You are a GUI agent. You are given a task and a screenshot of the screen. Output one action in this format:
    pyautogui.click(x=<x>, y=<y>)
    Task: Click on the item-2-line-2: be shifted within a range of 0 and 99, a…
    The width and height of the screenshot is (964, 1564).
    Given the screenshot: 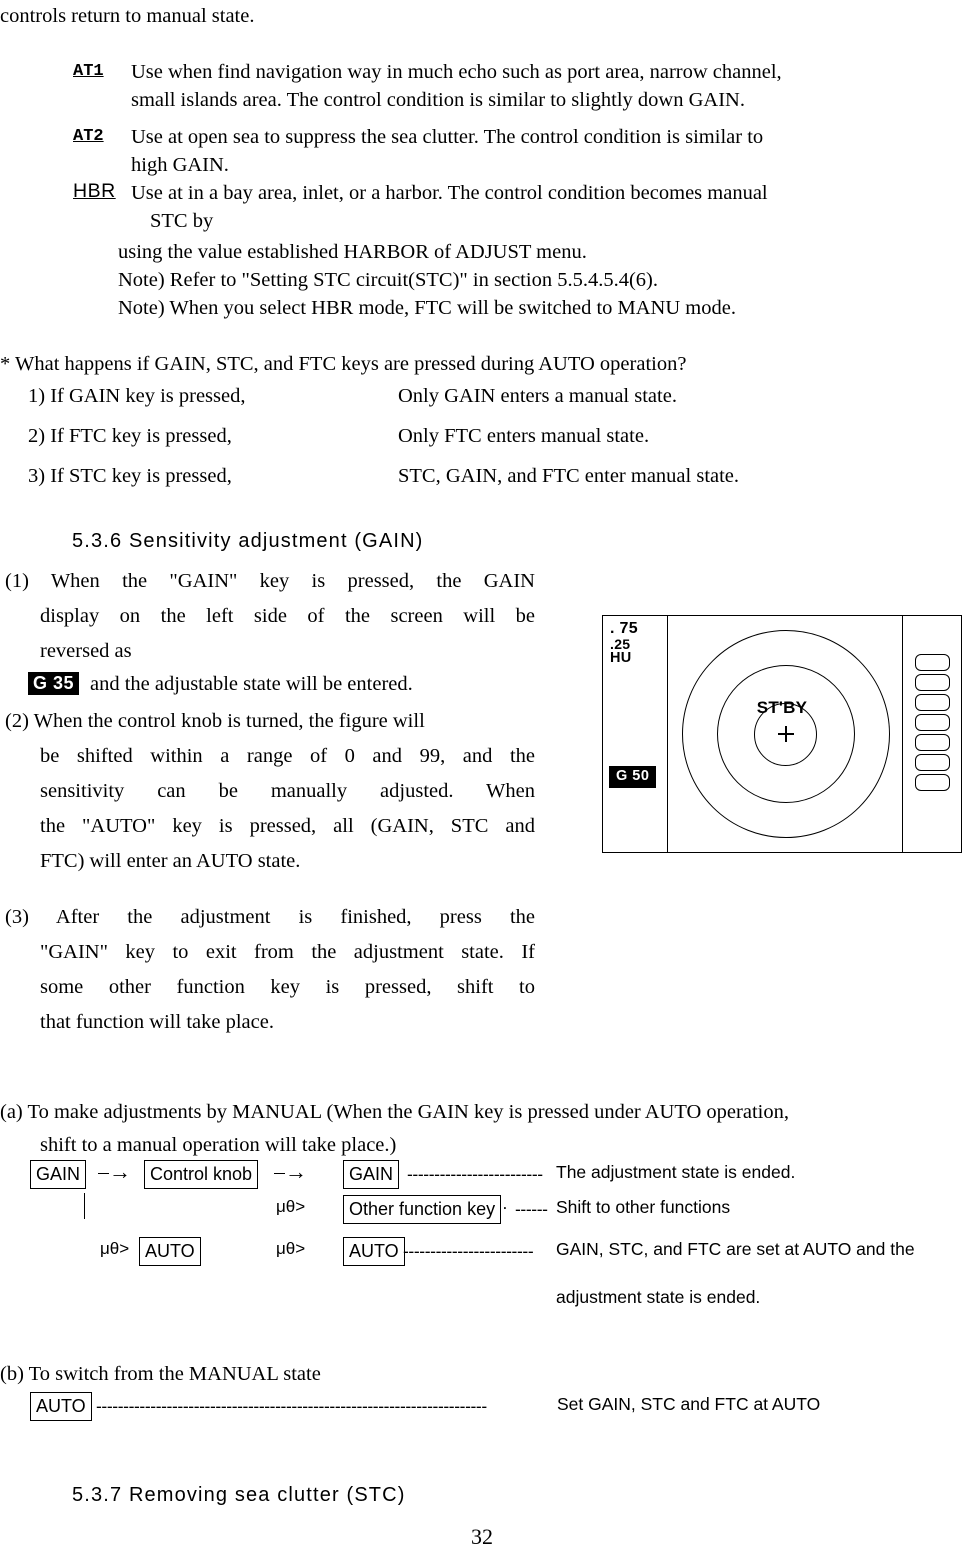 What is the action you would take?
    pyautogui.click(x=287, y=756)
    